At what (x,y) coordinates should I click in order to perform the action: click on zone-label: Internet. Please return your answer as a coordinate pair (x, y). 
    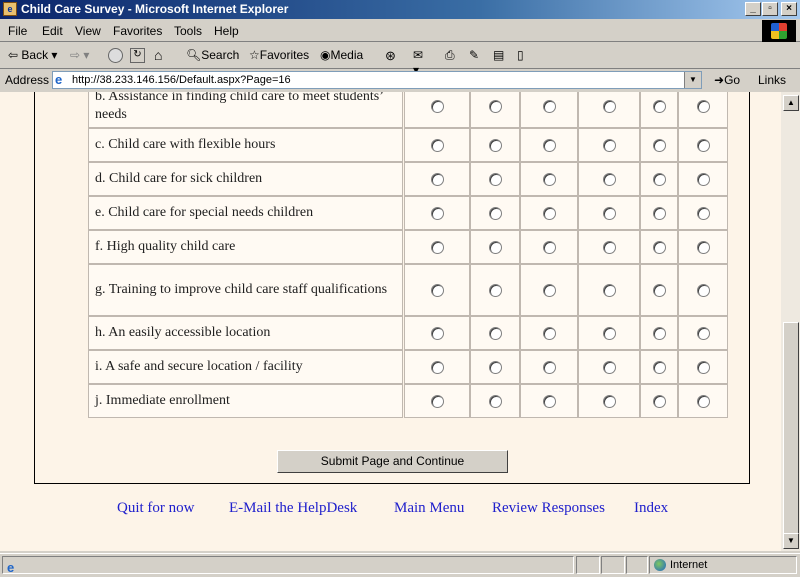
    Looking at the image, I should click on (689, 565).